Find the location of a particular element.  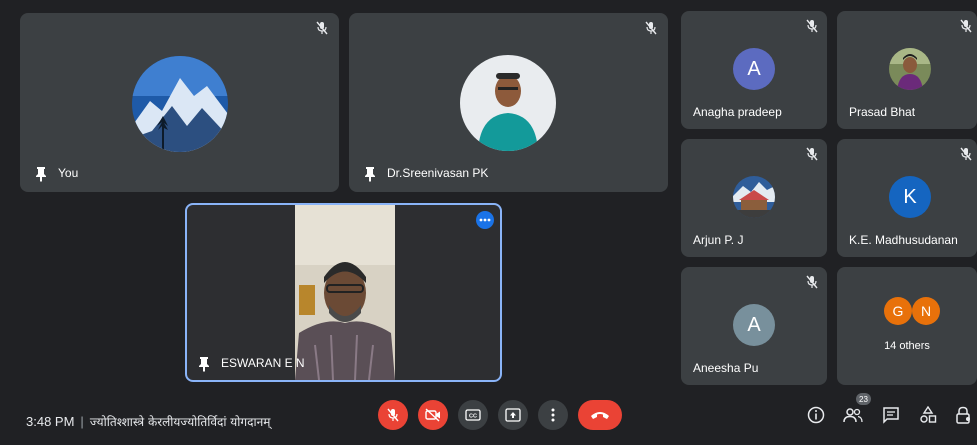

chat-button is located at coordinates (891, 415).